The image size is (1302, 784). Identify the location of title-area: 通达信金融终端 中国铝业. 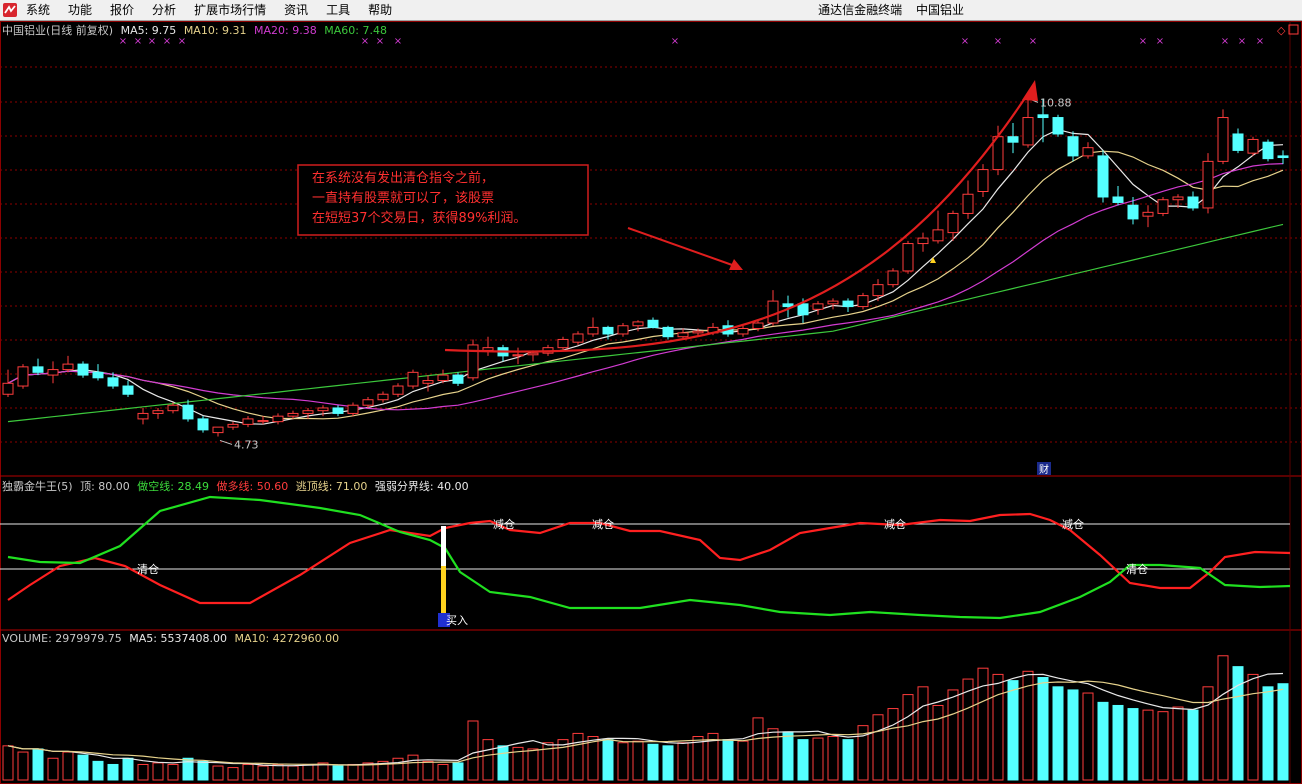
(886, 10).